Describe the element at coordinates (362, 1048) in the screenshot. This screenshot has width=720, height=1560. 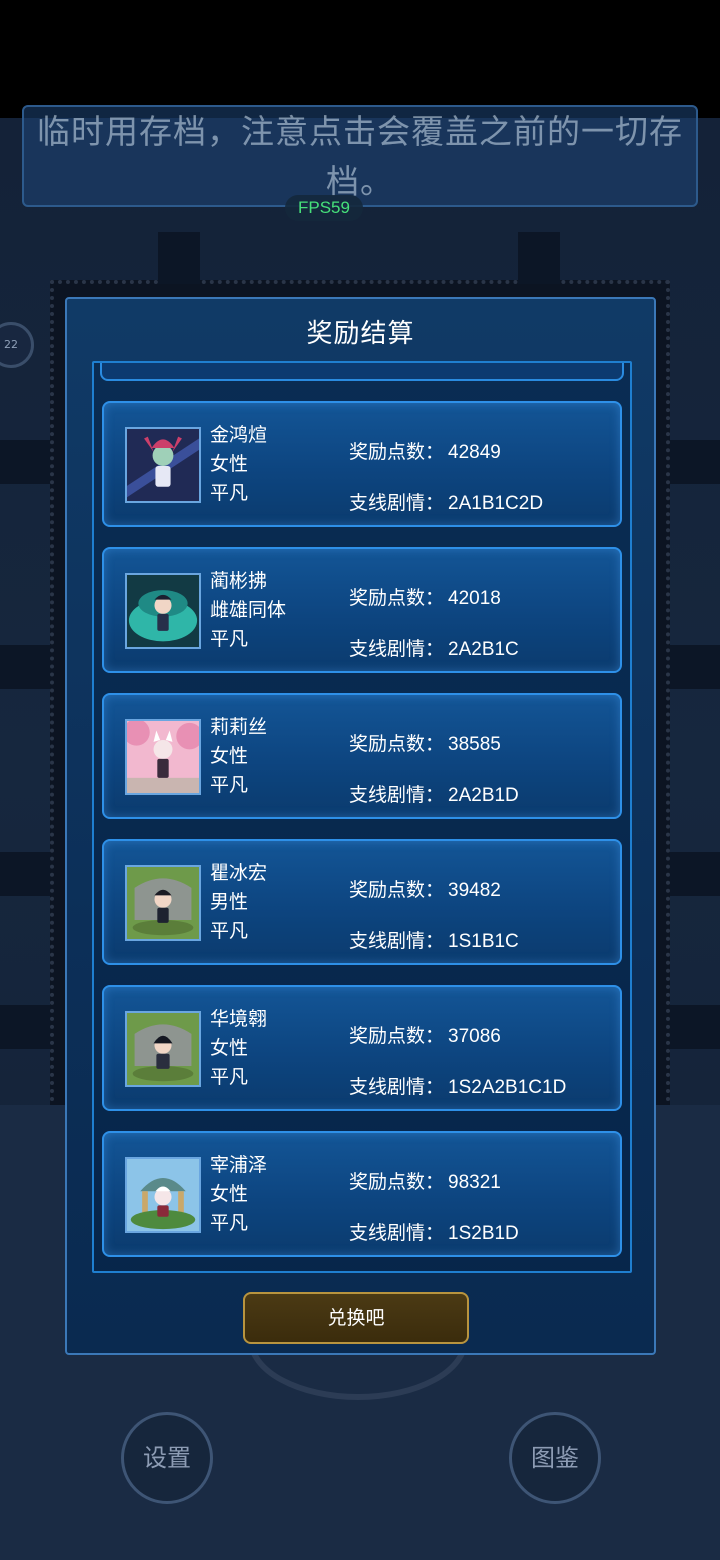
I see `character-card: 华境翱 女性 平凡 奖励点数： 37086 支线剧情： 1S2A2B1C1D` at that location.